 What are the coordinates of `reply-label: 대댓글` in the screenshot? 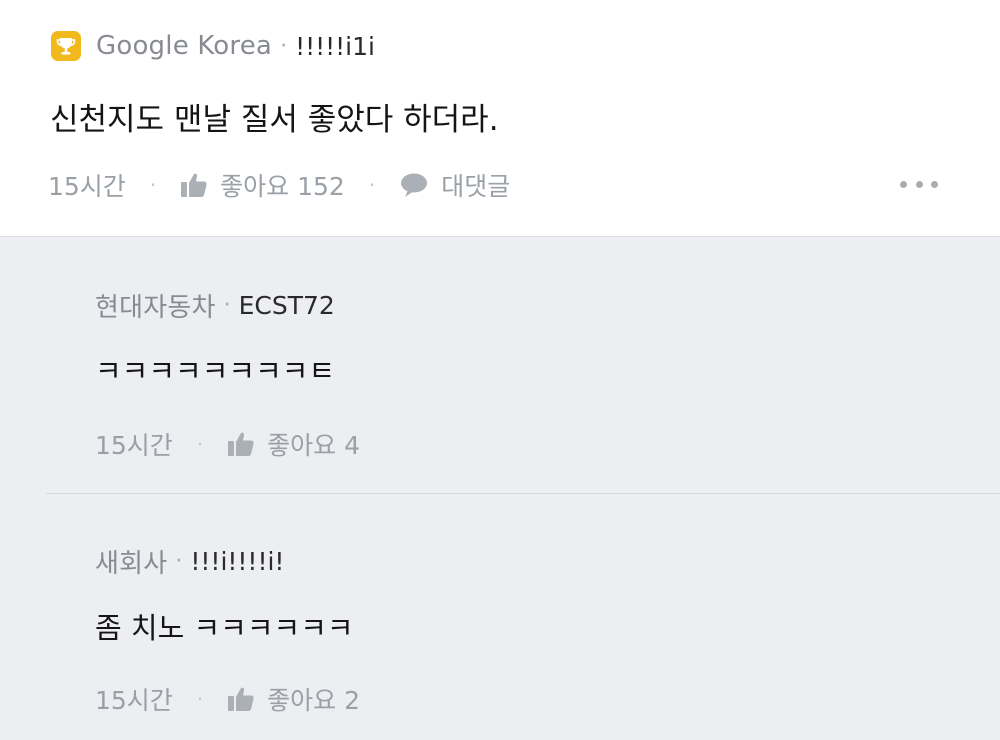 It's located at (476, 186).